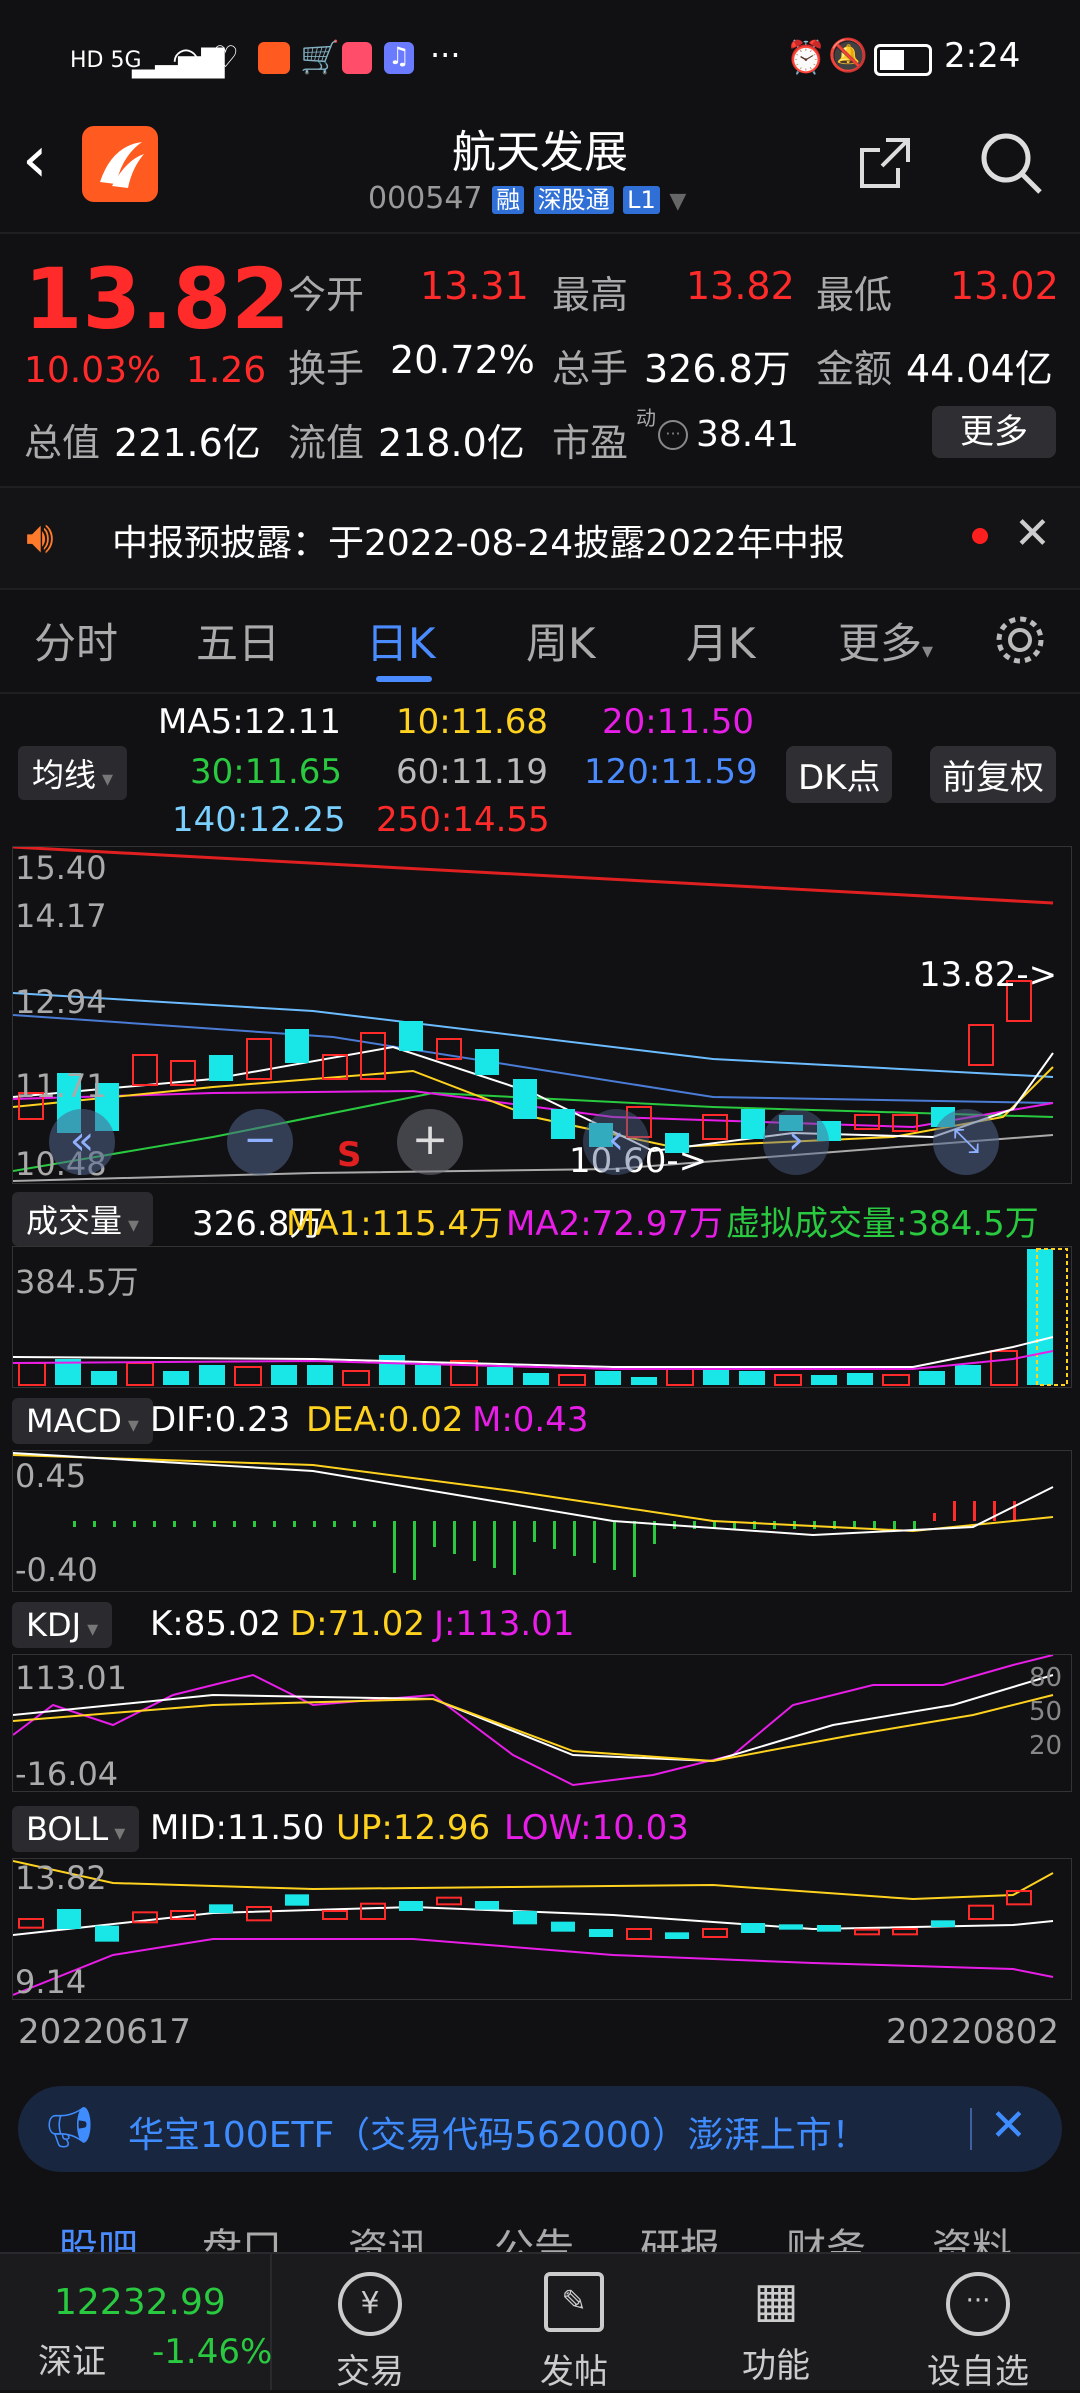 The width and height of the screenshot is (1080, 2393). I want to click on tab-intraday: 分时, so click(76, 640).